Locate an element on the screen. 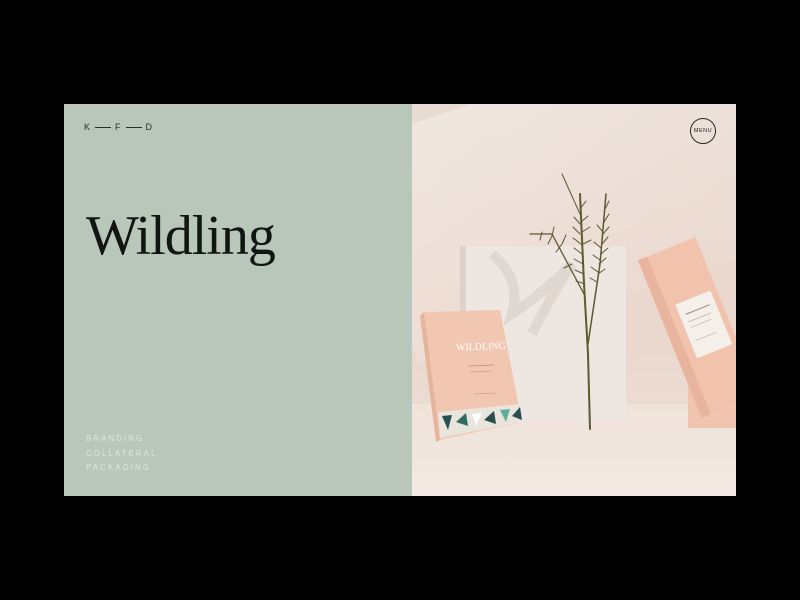 The height and width of the screenshot is (600, 800). project-title: Wildling is located at coordinates (181, 236).